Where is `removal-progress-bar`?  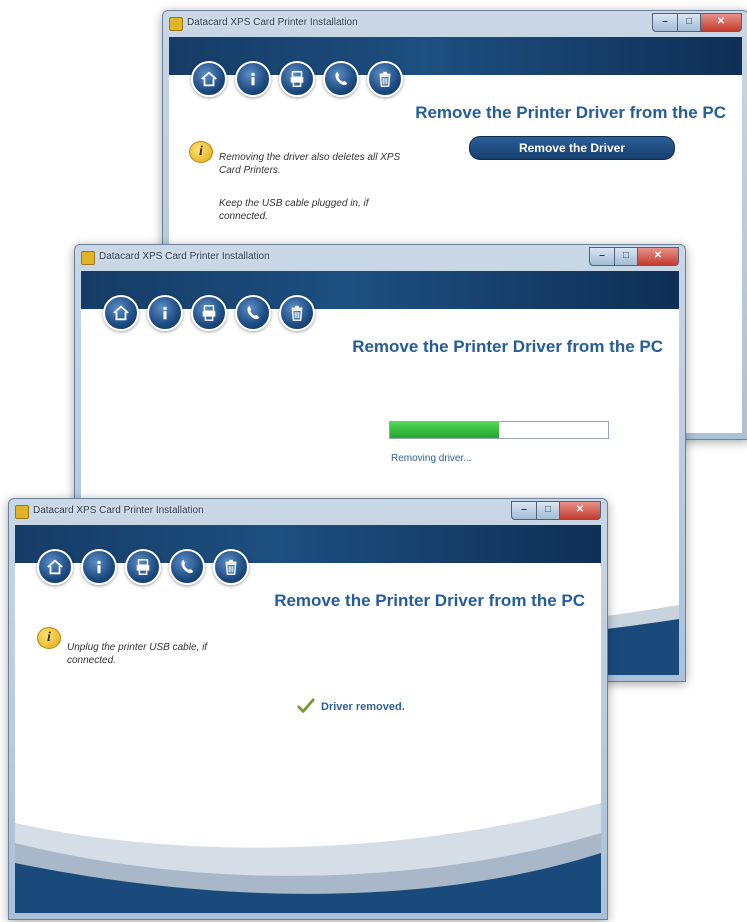 removal-progress-bar is located at coordinates (499, 430).